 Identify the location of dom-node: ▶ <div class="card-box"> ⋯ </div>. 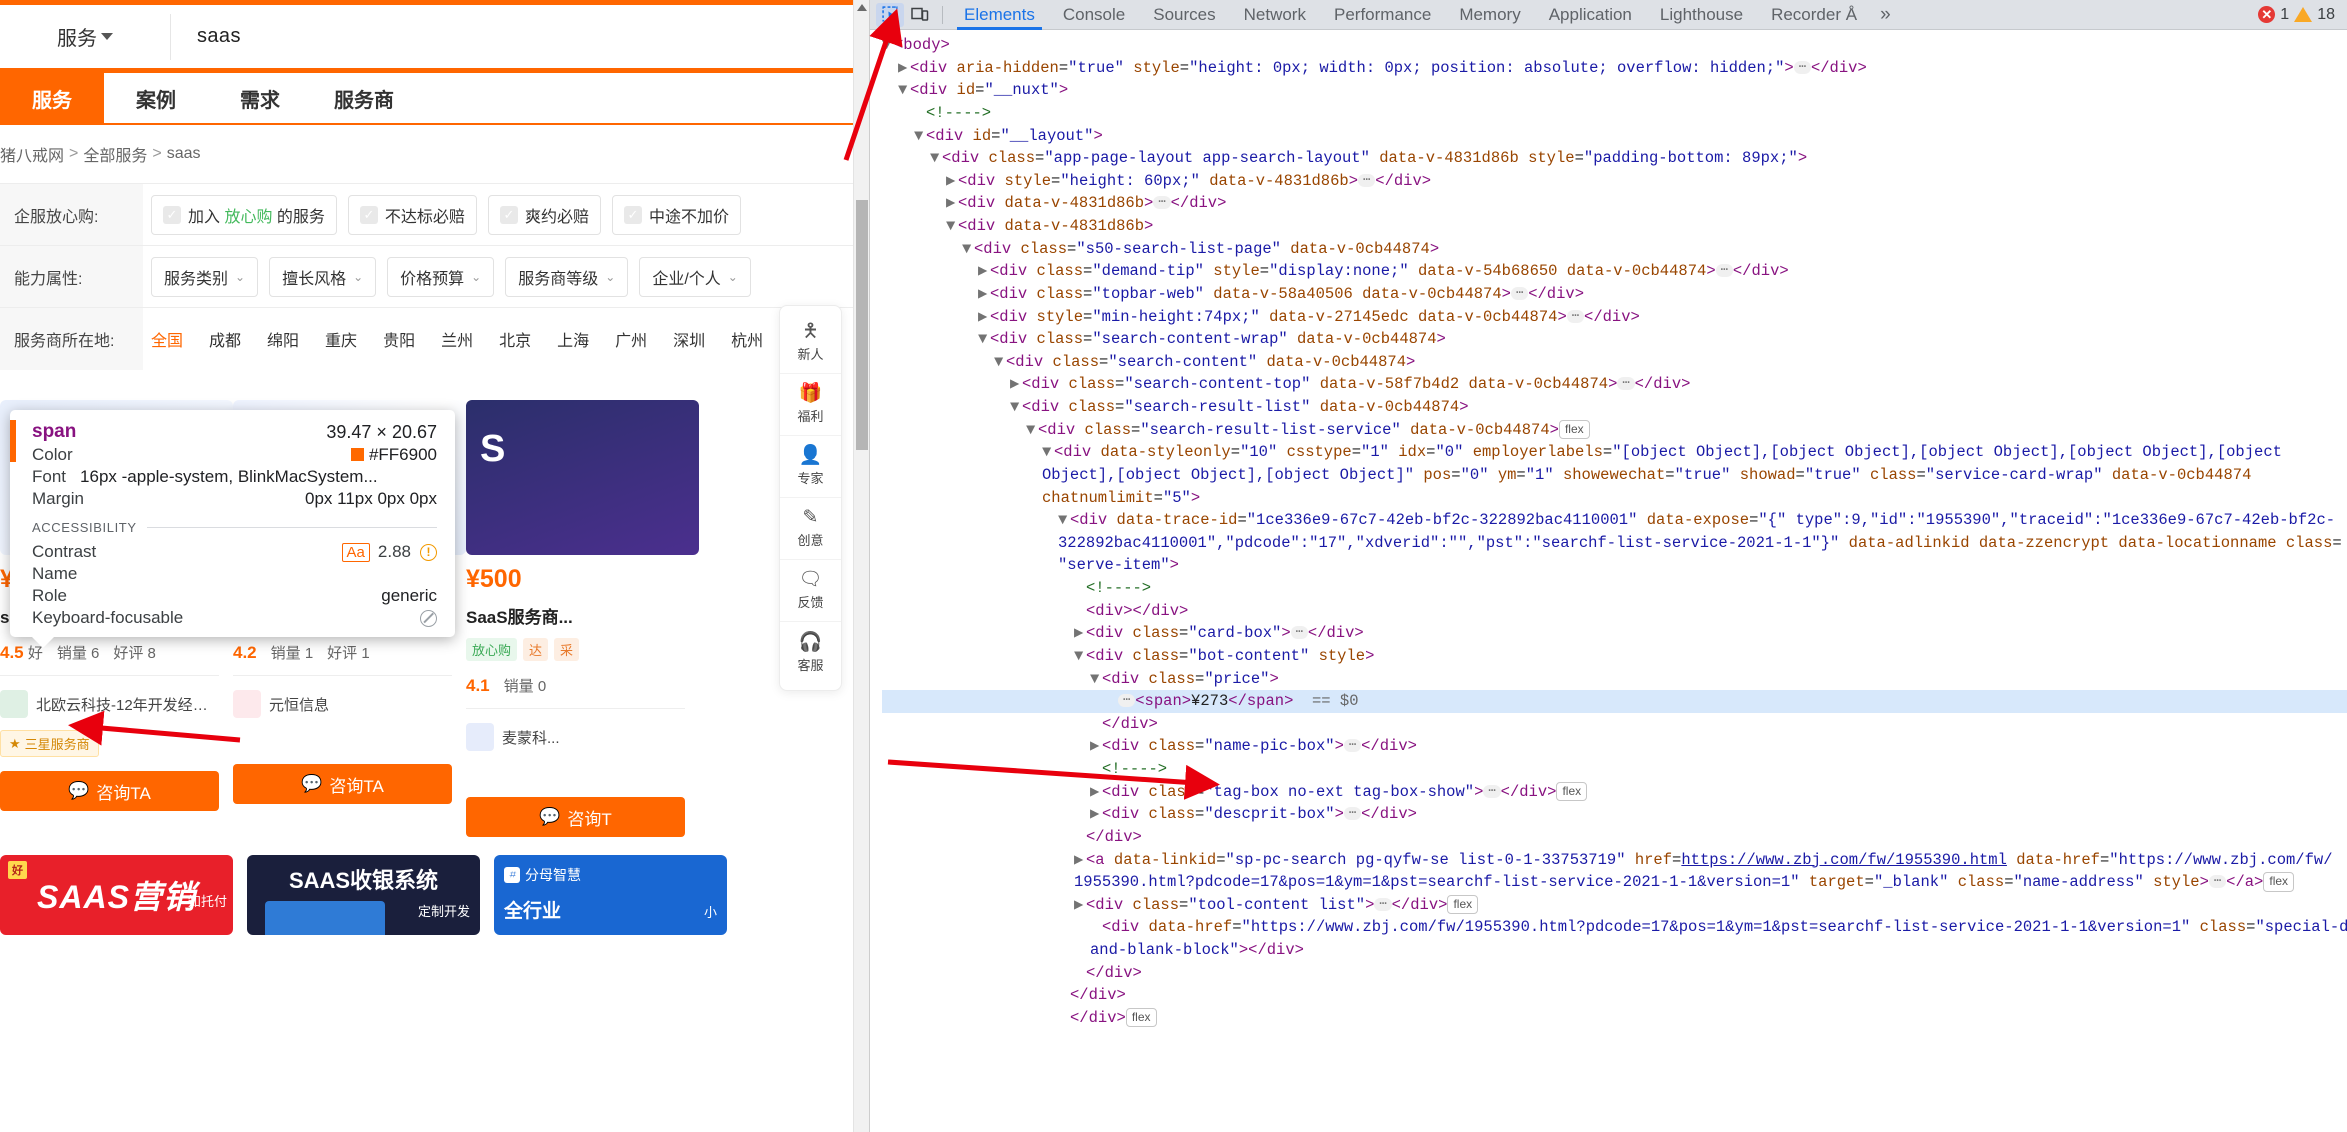
(1614, 633).